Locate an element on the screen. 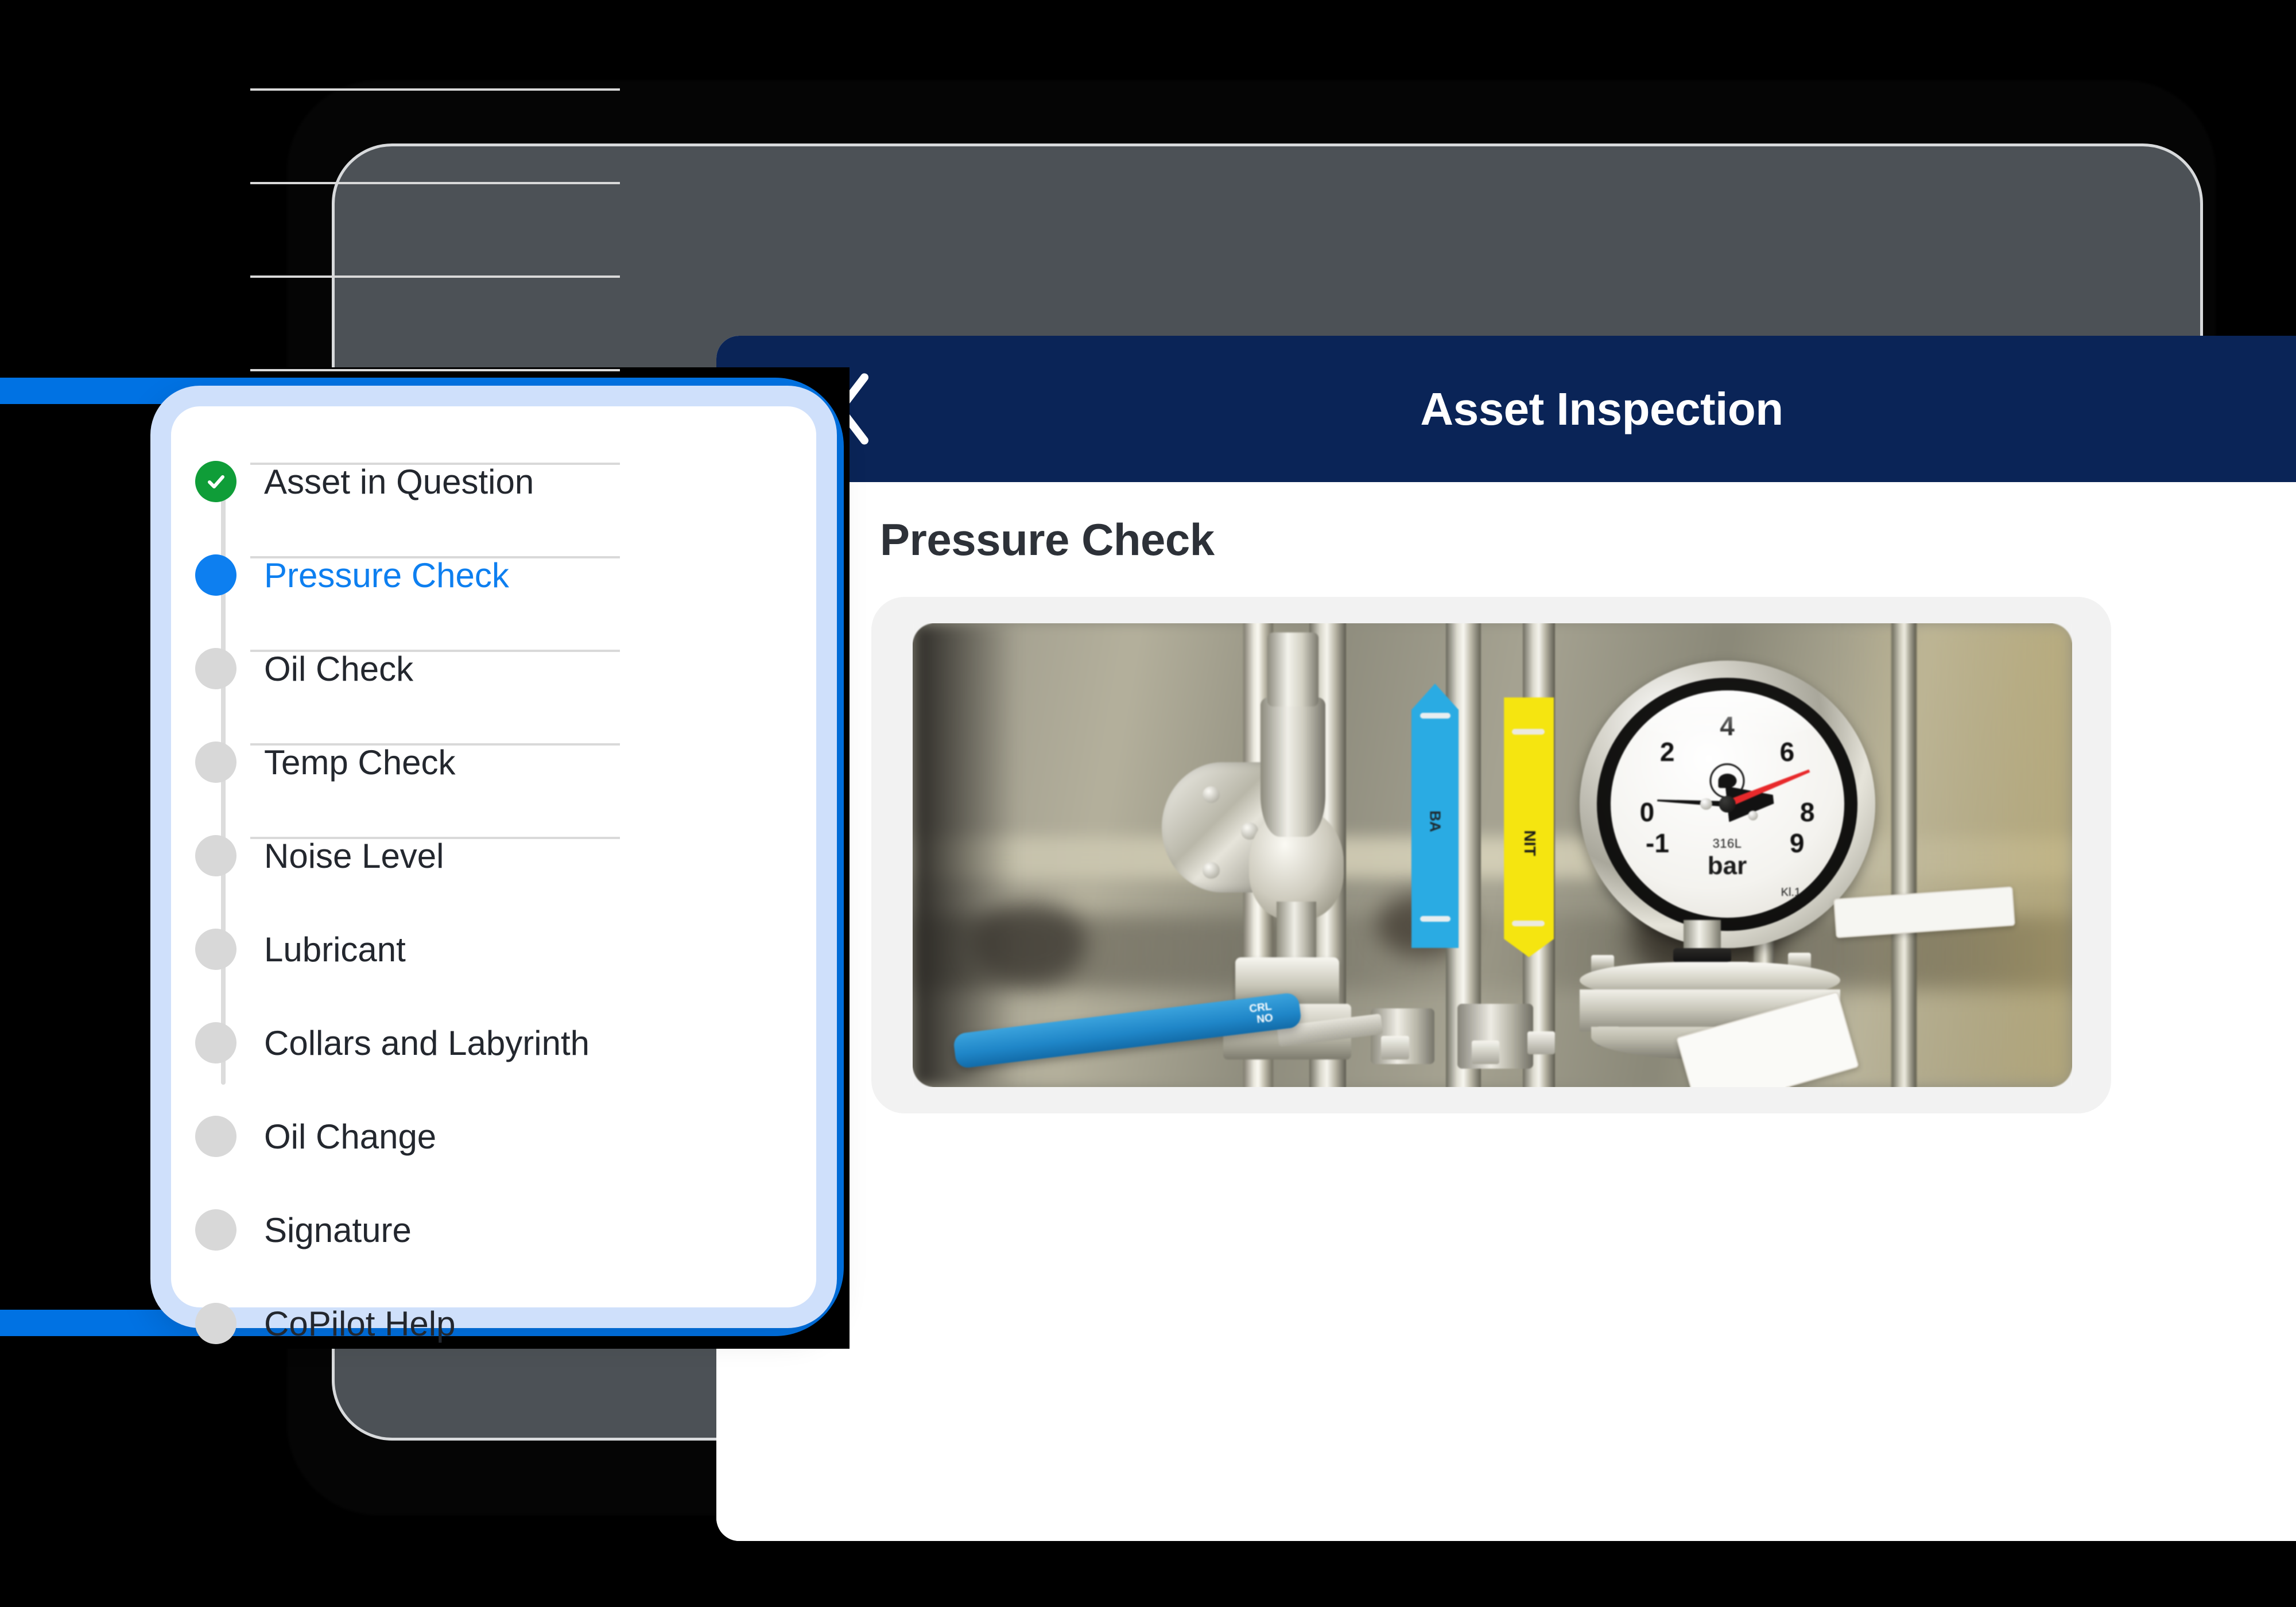 This screenshot has width=2296, height=1607. app-header: Asset Inspection is located at coordinates (1506, 409).